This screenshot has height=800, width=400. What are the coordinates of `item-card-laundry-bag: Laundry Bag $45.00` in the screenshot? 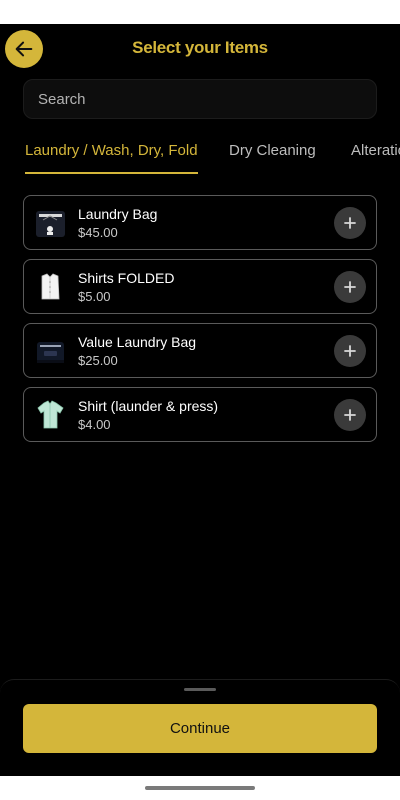 It's located at (200, 222).